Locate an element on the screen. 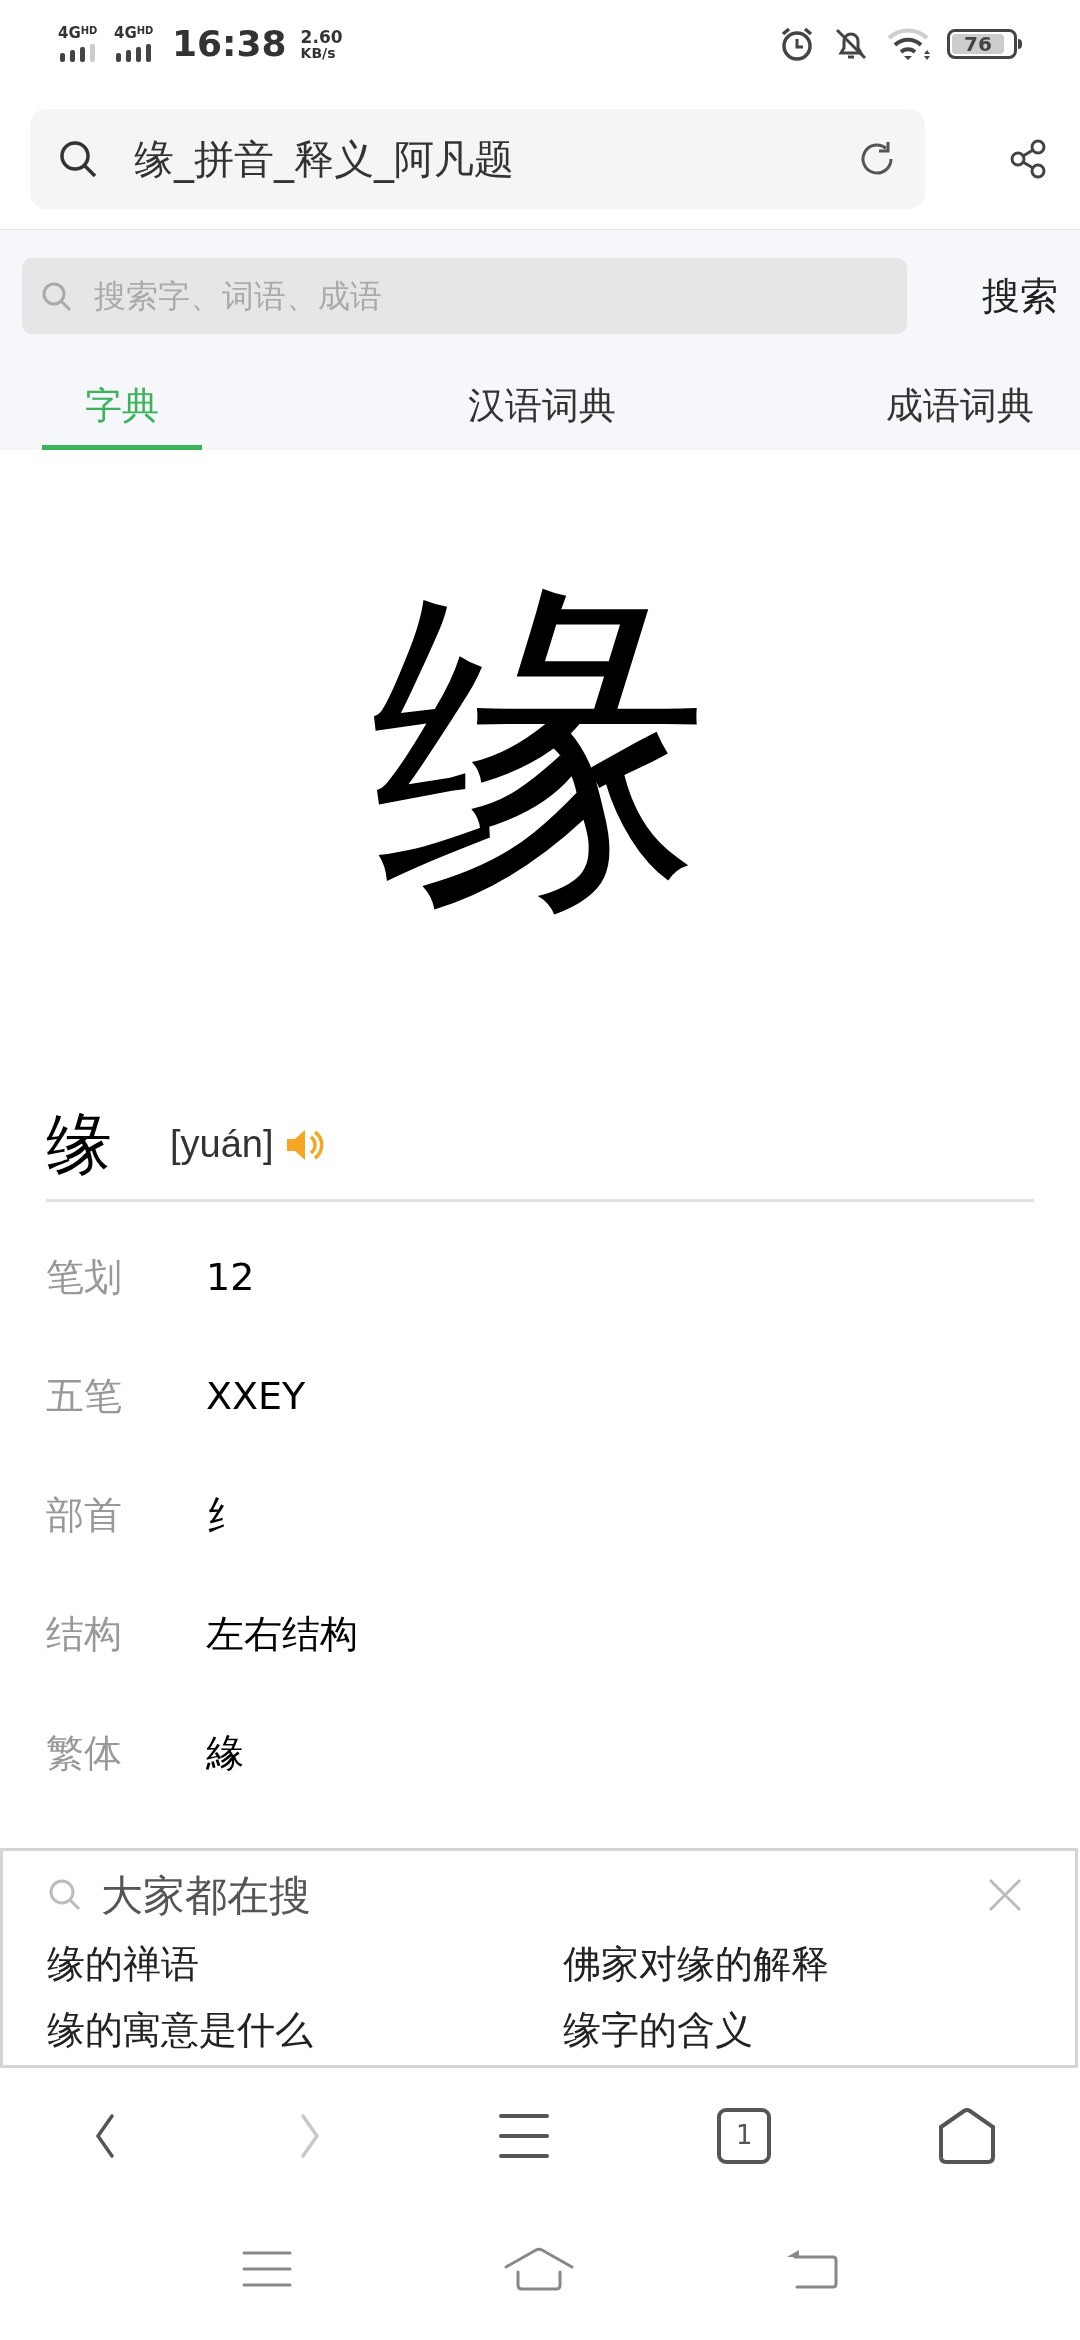 The image size is (1080, 2340). search-suggestion: 佛家对缘的解释 is located at coordinates (797, 1964).